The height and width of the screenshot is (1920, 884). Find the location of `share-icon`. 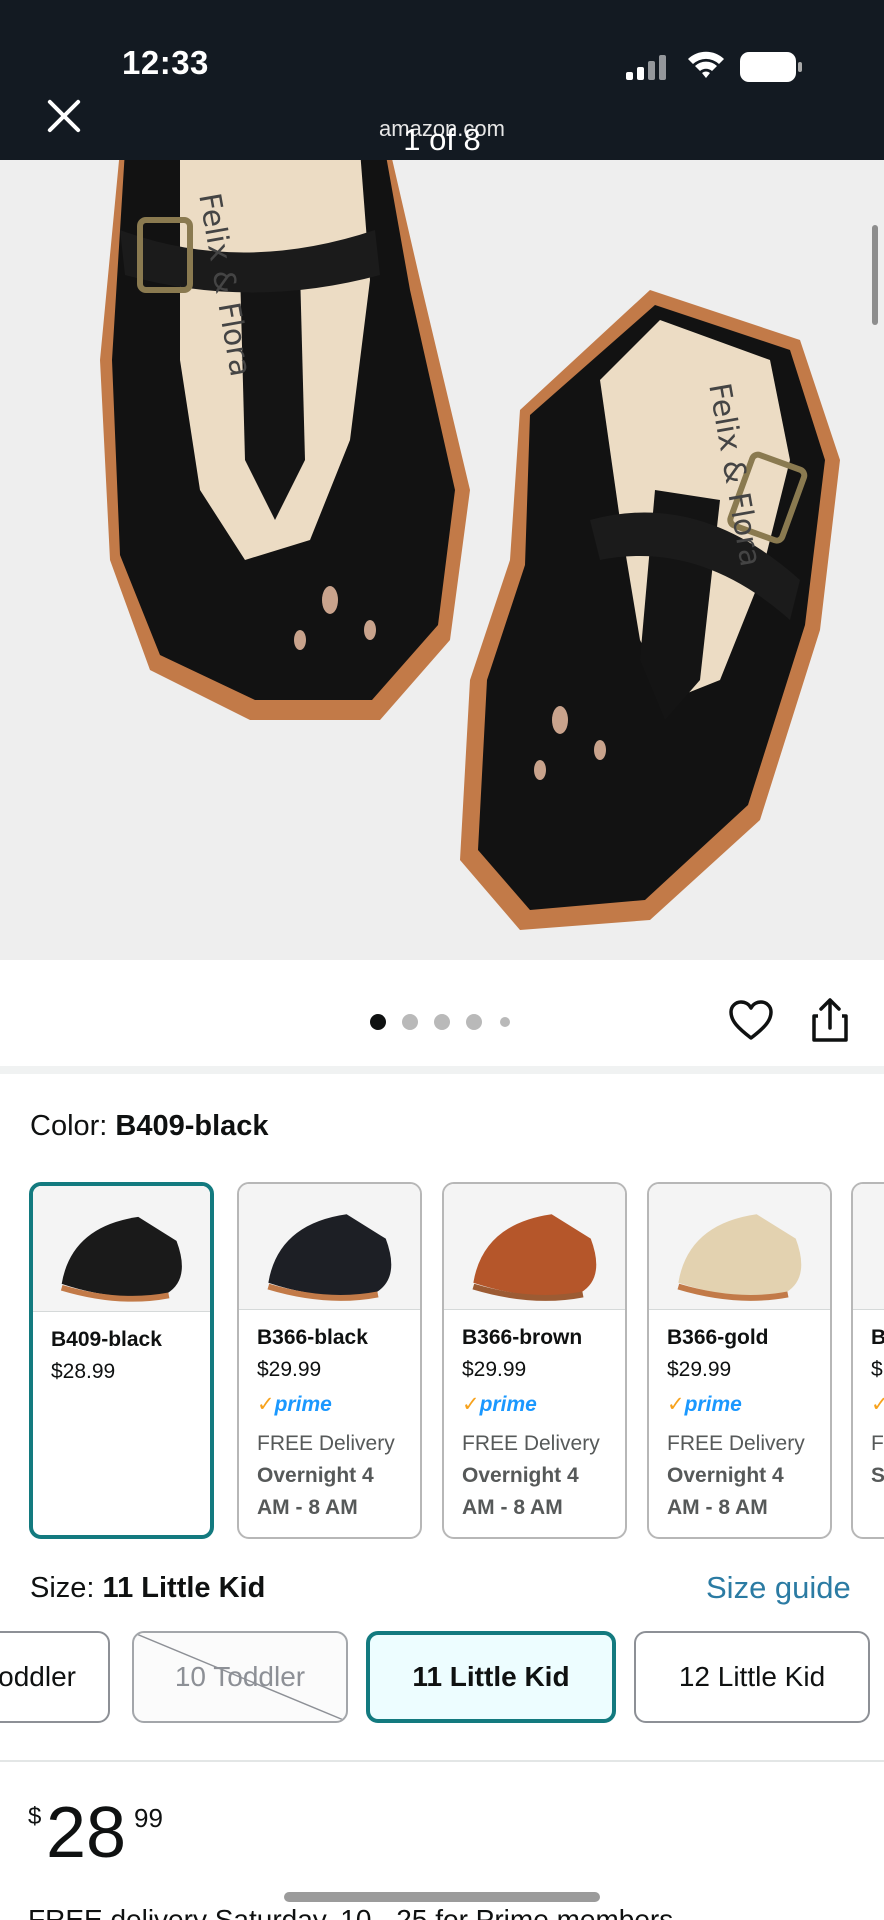

share-icon is located at coordinates (830, 1020).